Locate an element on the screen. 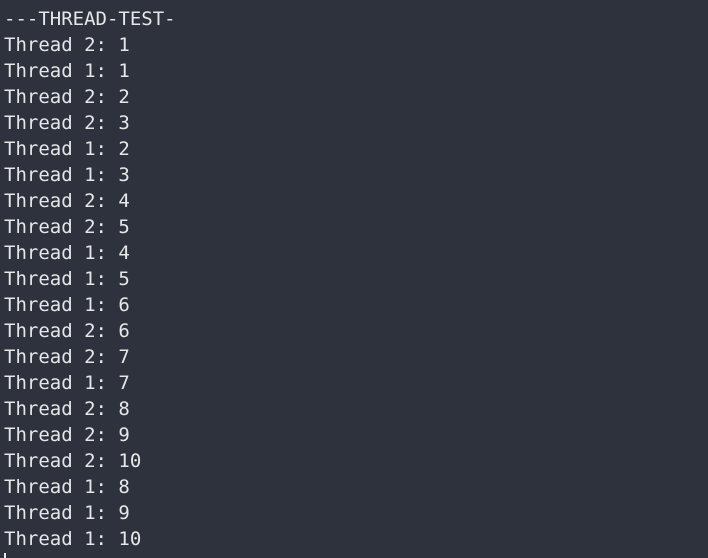  output-line: Thread 1: 10 is located at coordinates (73, 539).